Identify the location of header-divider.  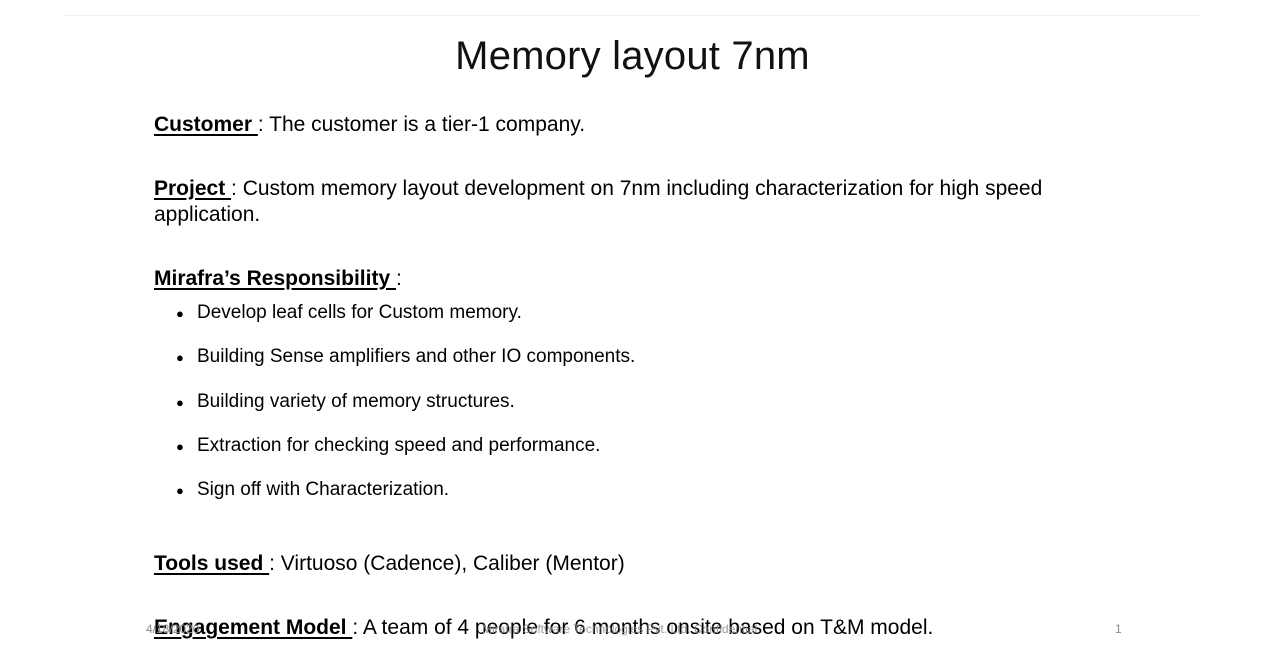
(632, 15).